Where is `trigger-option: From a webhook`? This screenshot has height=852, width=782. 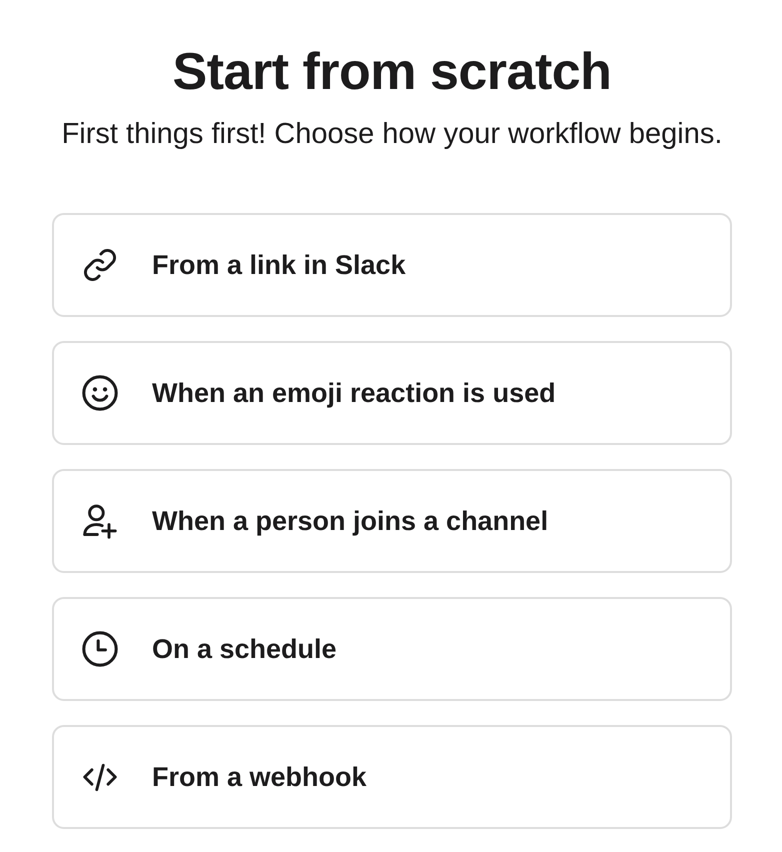 trigger-option: From a webhook is located at coordinates (392, 777).